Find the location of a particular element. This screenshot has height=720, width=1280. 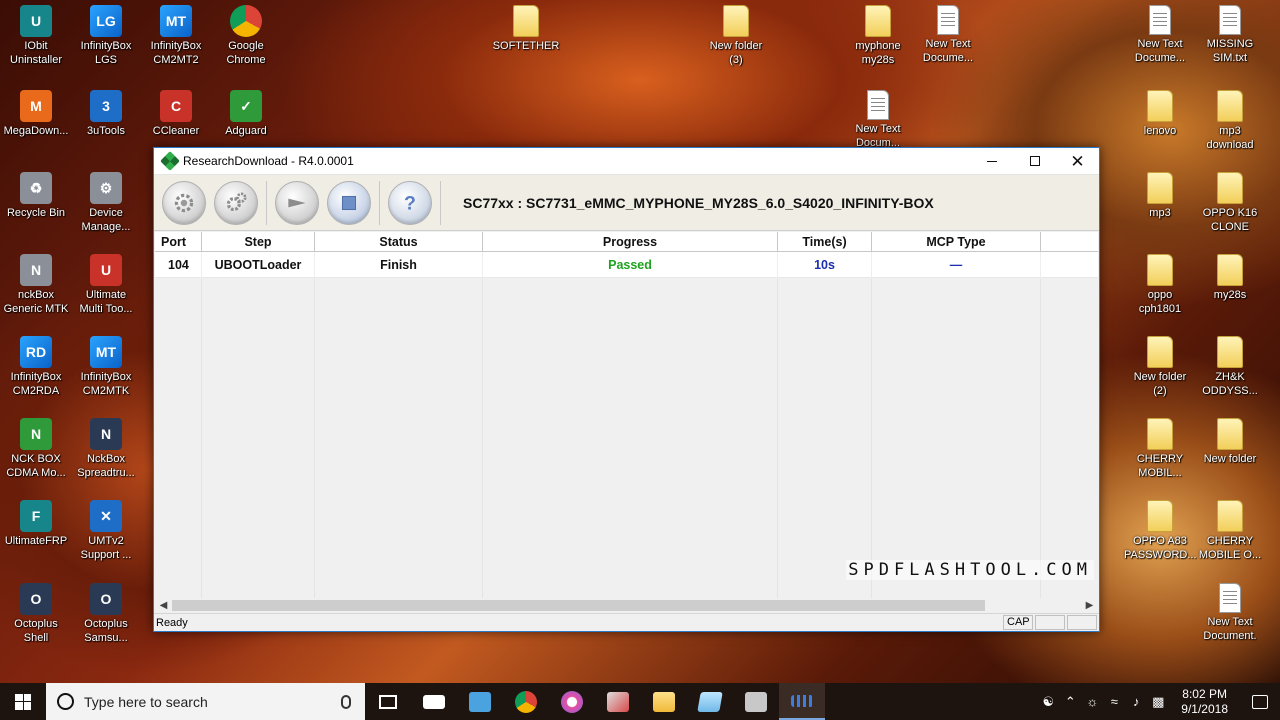

desktop-icon: Google Chrome is located at coordinates (246, 36).